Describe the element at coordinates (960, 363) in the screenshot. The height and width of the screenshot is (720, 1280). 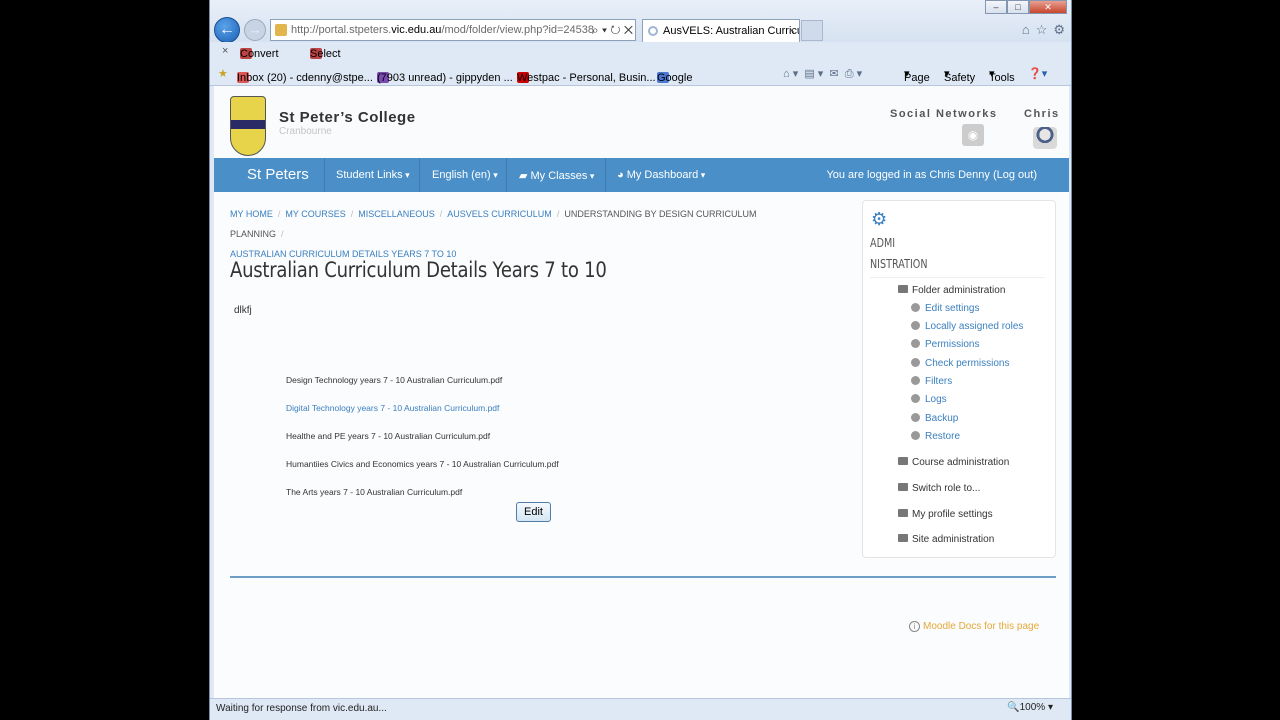
I see `admin-check-permissions: Check permissions` at that location.